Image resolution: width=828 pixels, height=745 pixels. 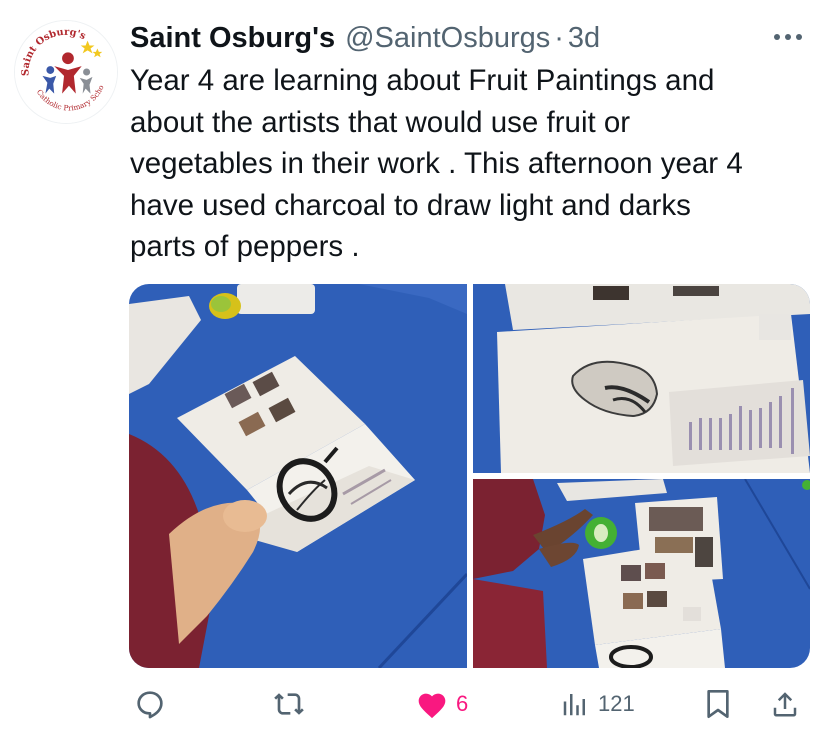 What do you see at coordinates (447, 38) in the screenshot?
I see `author-handle: @SaintOsburgs` at bounding box center [447, 38].